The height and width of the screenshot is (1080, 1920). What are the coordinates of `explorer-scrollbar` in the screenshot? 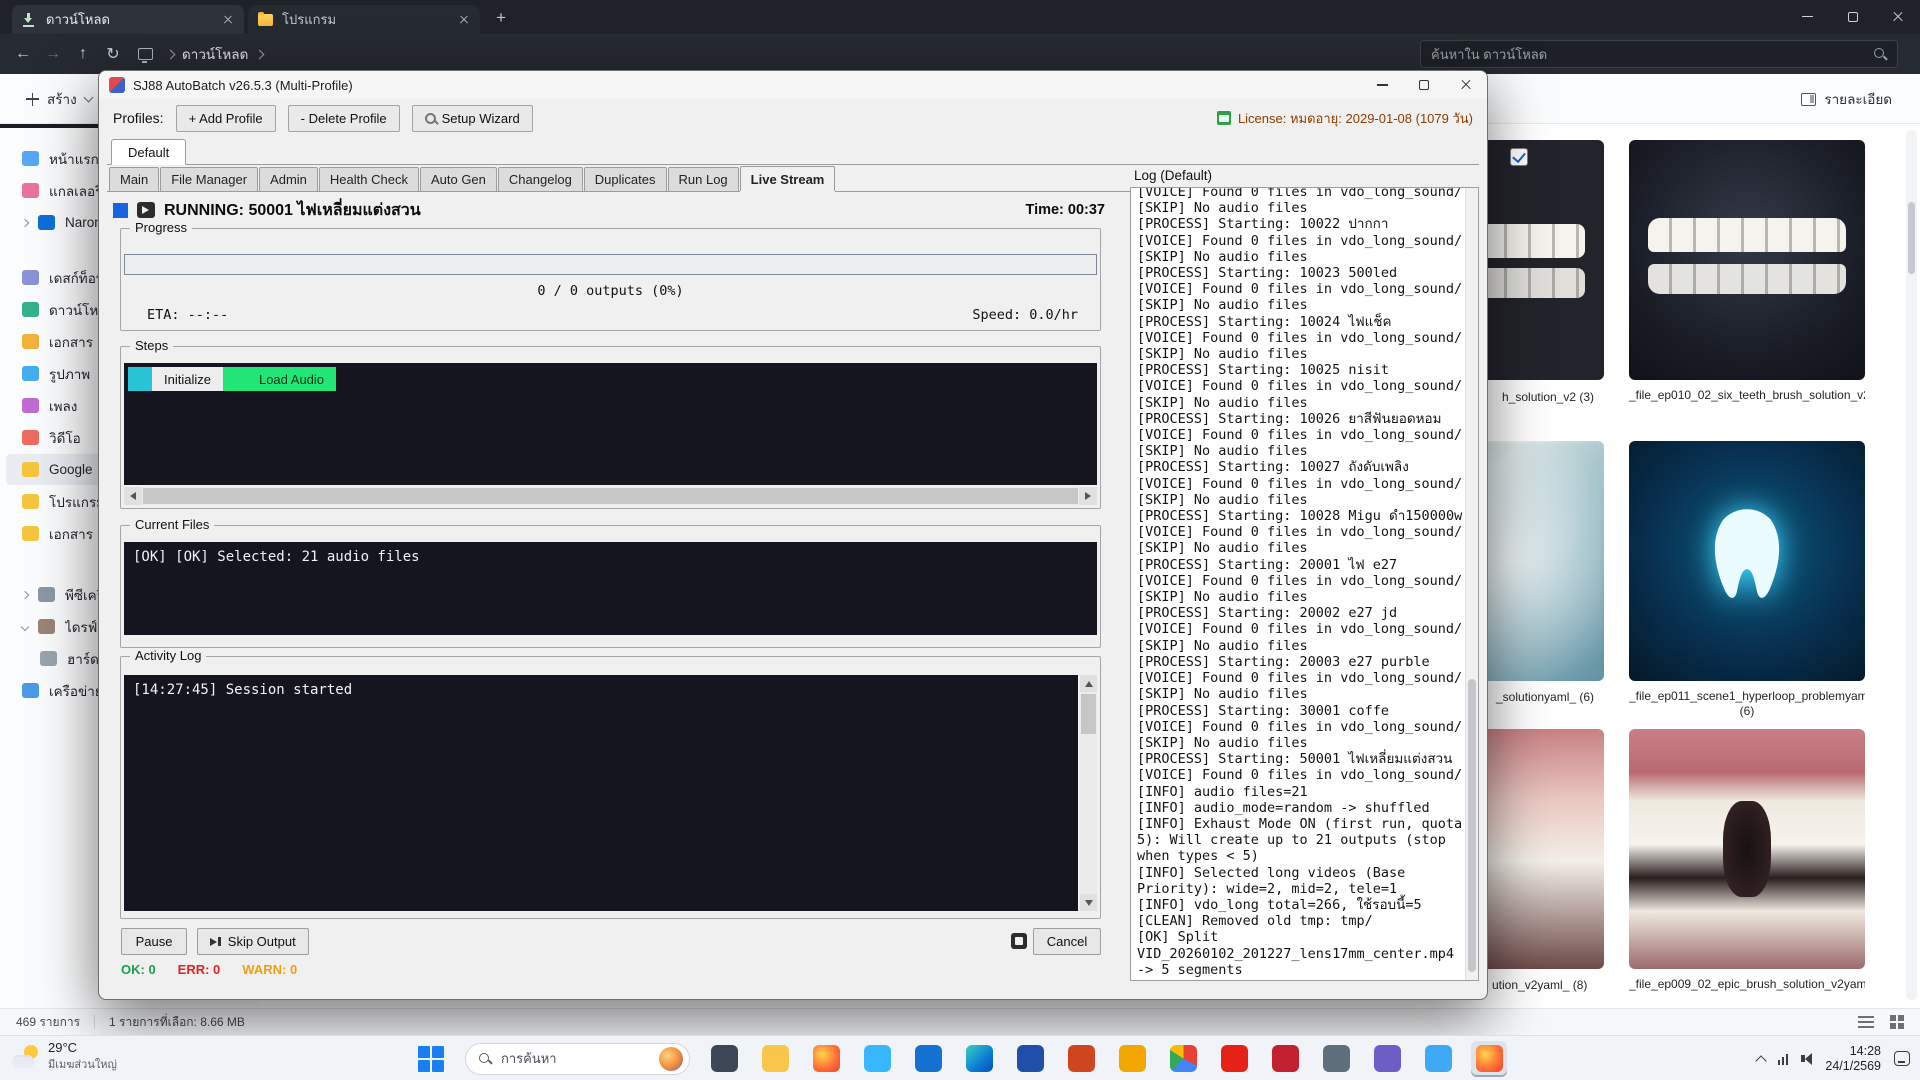 It's located at (1911, 565).